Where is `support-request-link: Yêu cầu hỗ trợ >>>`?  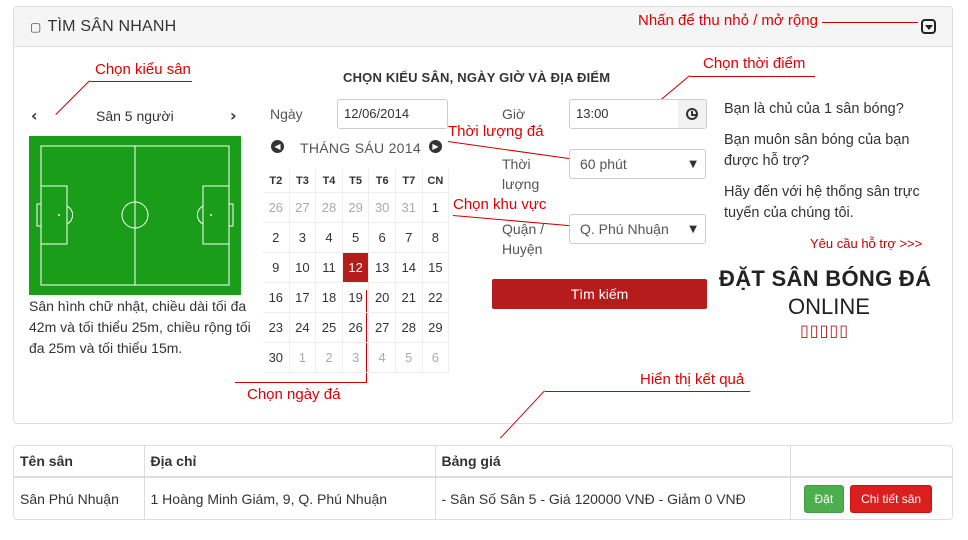 support-request-link: Yêu cầu hỗ trợ >>> is located at coordinates (866, 243).